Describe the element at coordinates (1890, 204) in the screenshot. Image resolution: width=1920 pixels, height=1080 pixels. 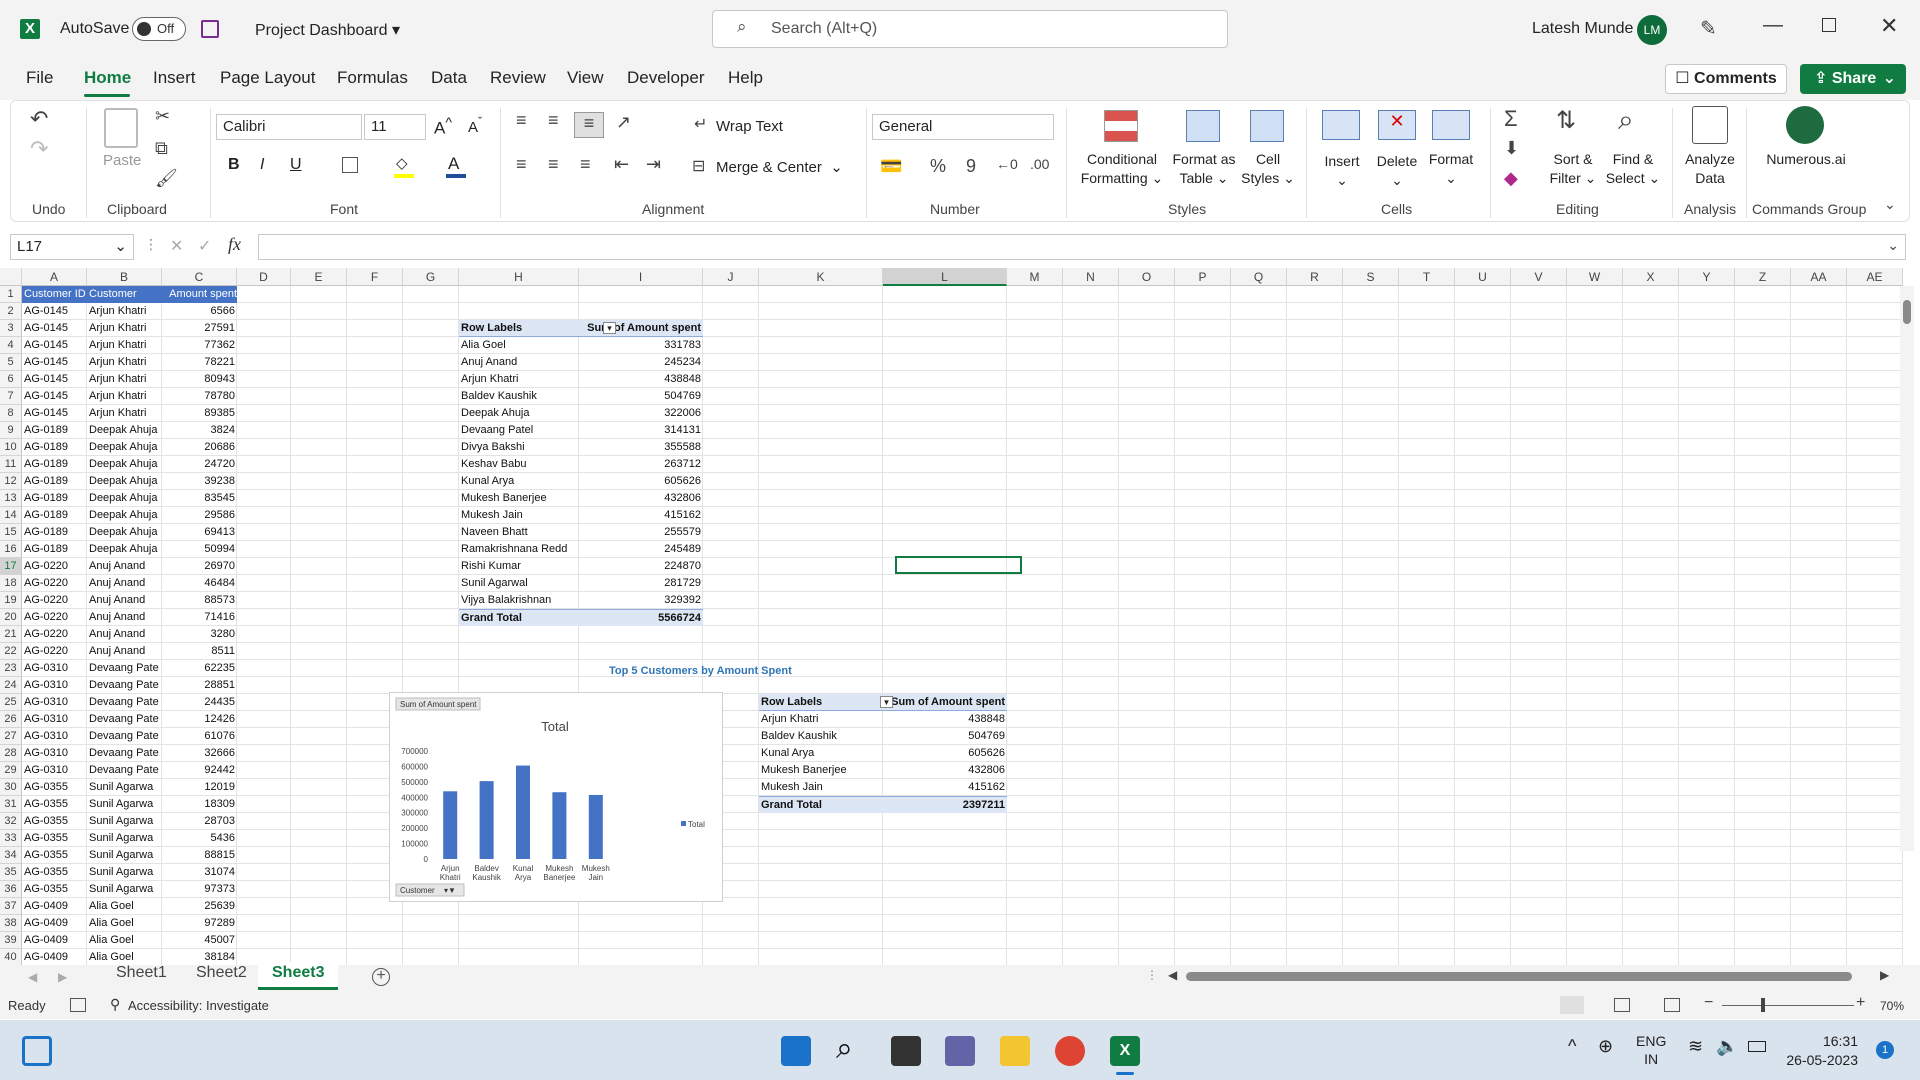
I see `ribbon-collapse-icon: ⌄` at that location.